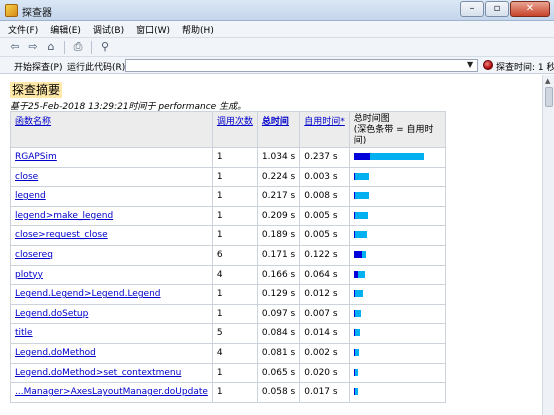  What do you see at coordinates (278, 314) in the screenshot?
I see `cell-total-time: 0.097 s` at bounding box center [278, 314].